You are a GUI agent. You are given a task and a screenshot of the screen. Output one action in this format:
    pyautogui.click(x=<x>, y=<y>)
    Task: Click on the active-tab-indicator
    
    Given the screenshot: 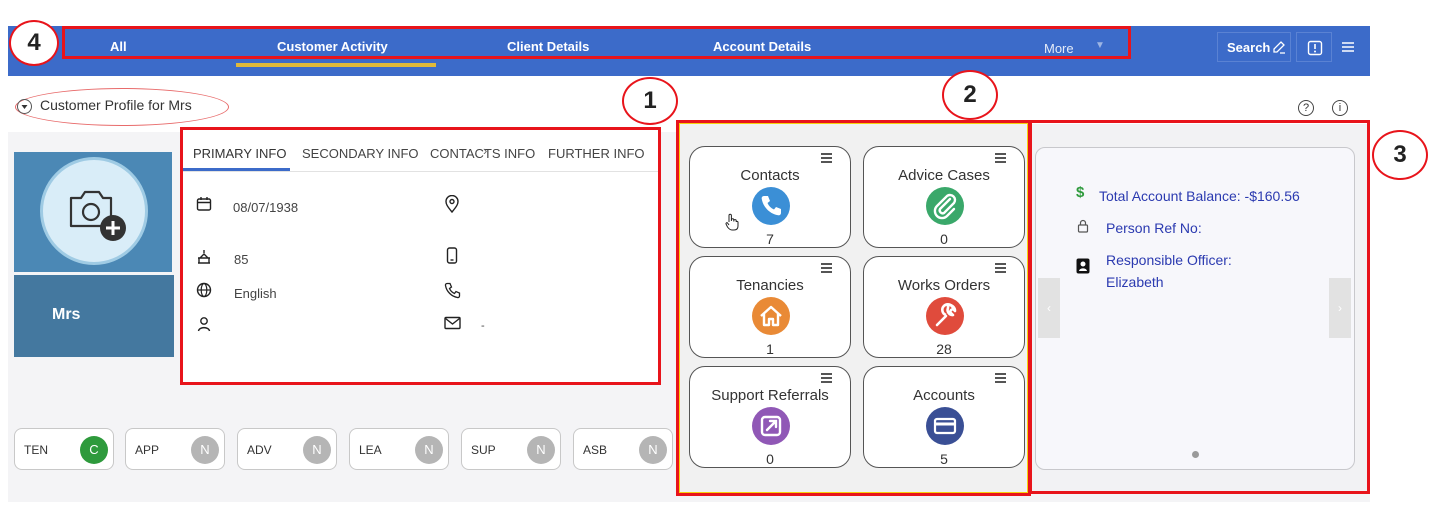 What is the action you would take?
    pyautogui.click(x=336, y=65)
    